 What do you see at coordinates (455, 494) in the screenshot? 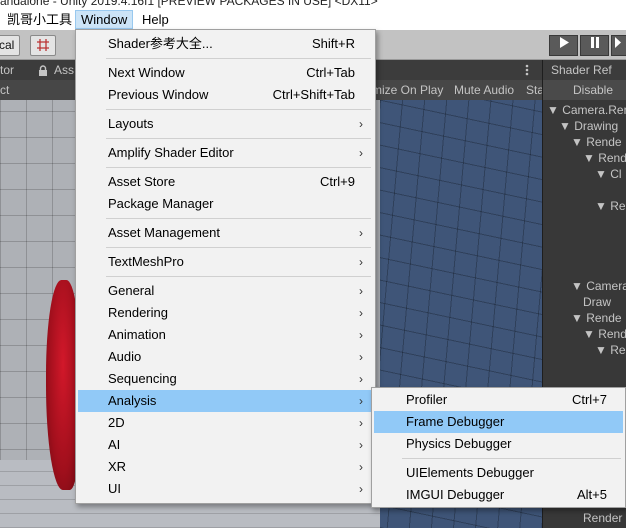
I see `menu-item-label: IMGUI Debugger` at bounding box center [455, 494].